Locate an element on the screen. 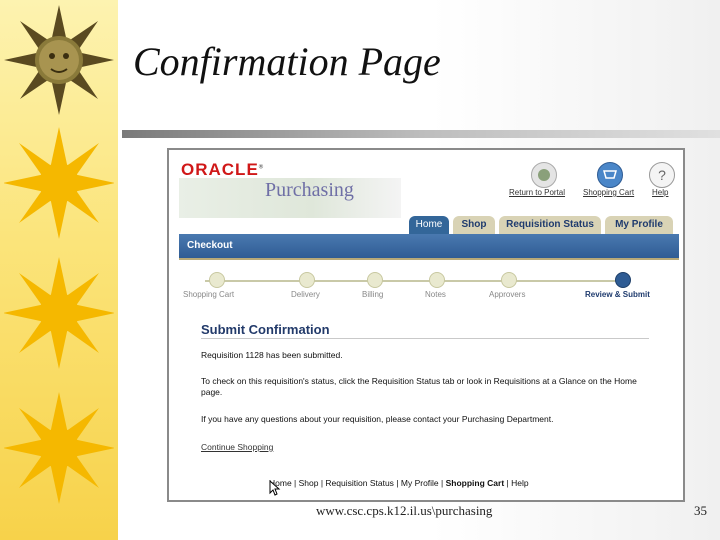  tab-my-profile: My Profile is located at coordinates (639, 225).